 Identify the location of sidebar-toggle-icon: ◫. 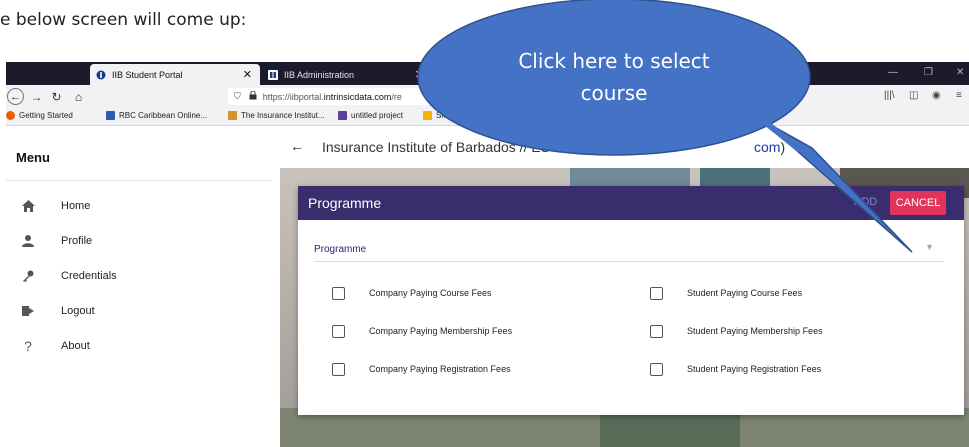
(913, 95).